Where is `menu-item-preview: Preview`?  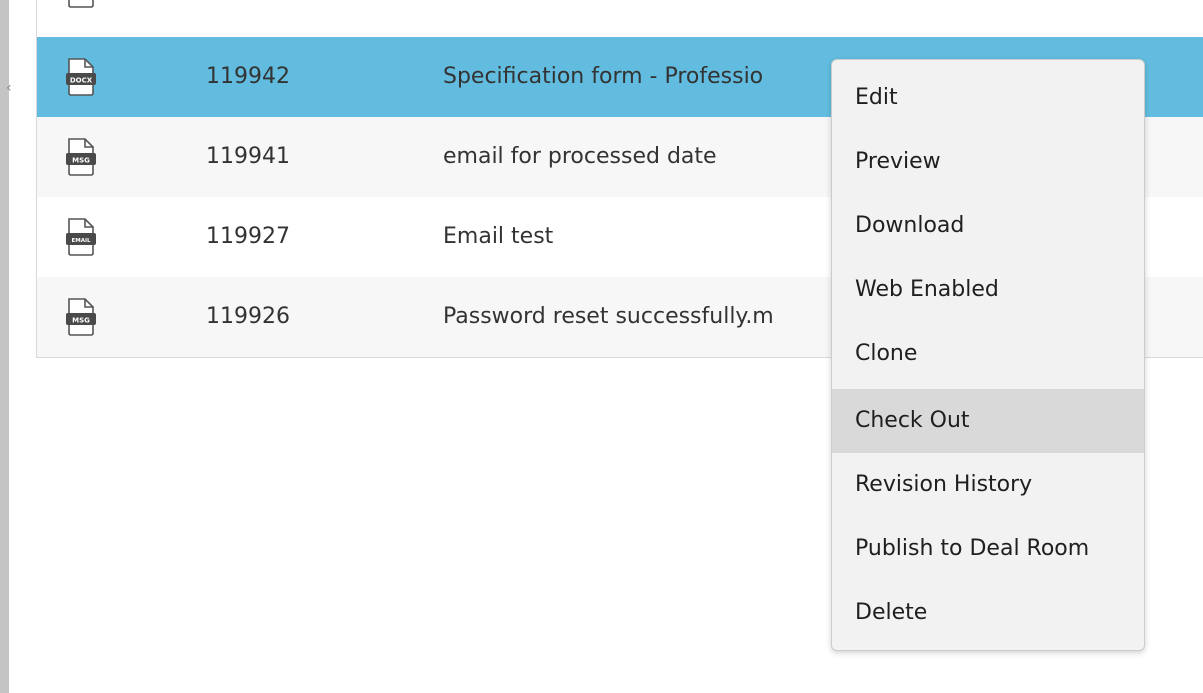 menu-item-preview: Preview is located at coordinates (988, 162).